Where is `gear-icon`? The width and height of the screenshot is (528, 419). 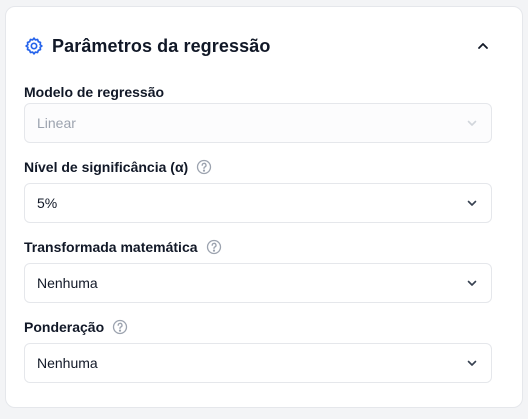 gear-icon is located at coordinates (34, 46).